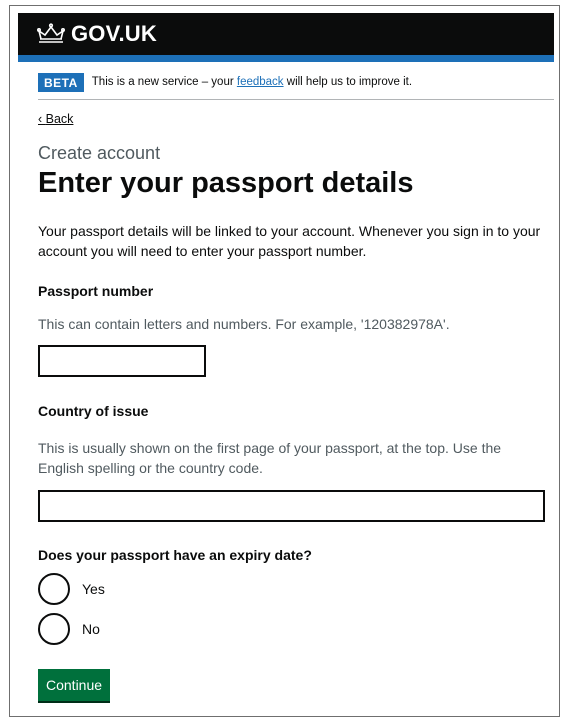  I want to click on passport-number-label: Passport number, so click(96, 291).